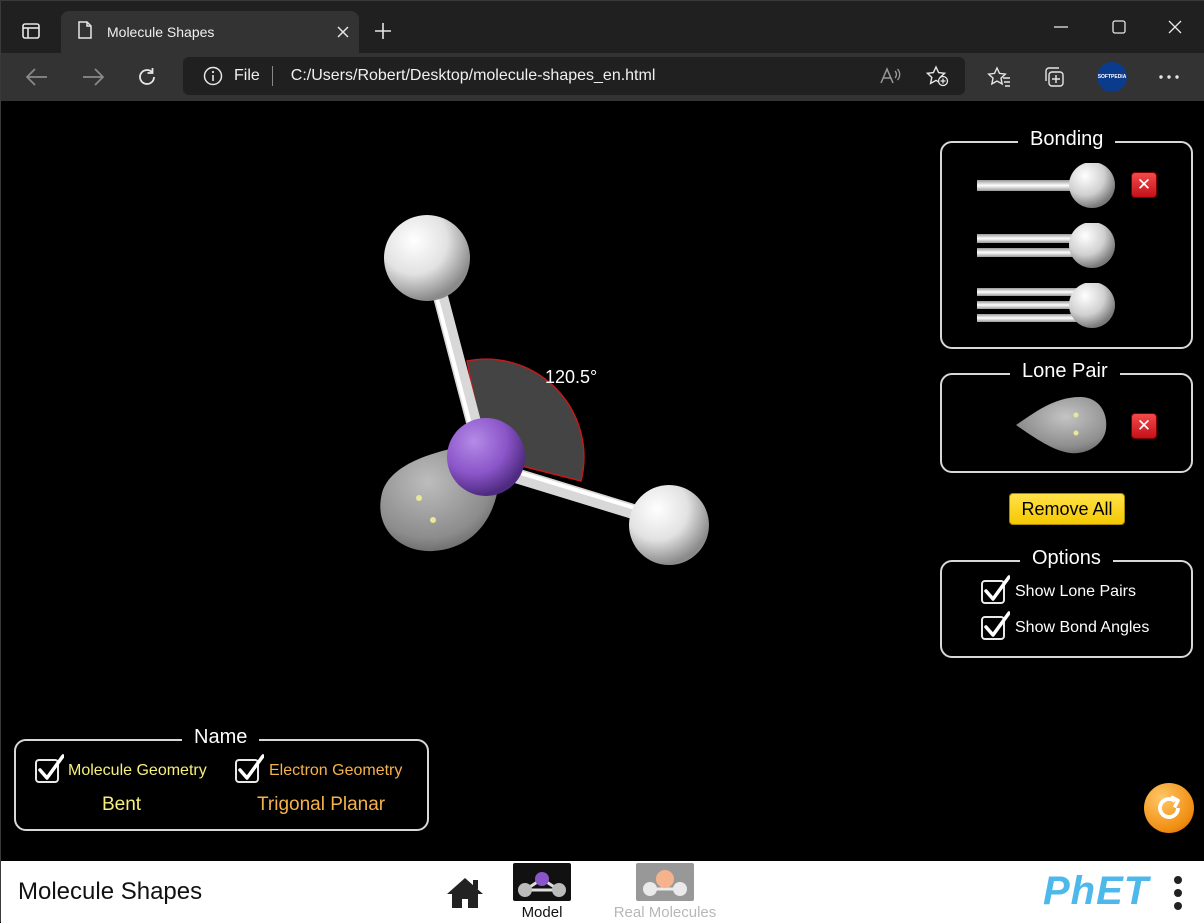  What do you see at coordinates (1066, 558) in the screenshot?
I see `options-title: Options` at bounding box center [1066, 558].